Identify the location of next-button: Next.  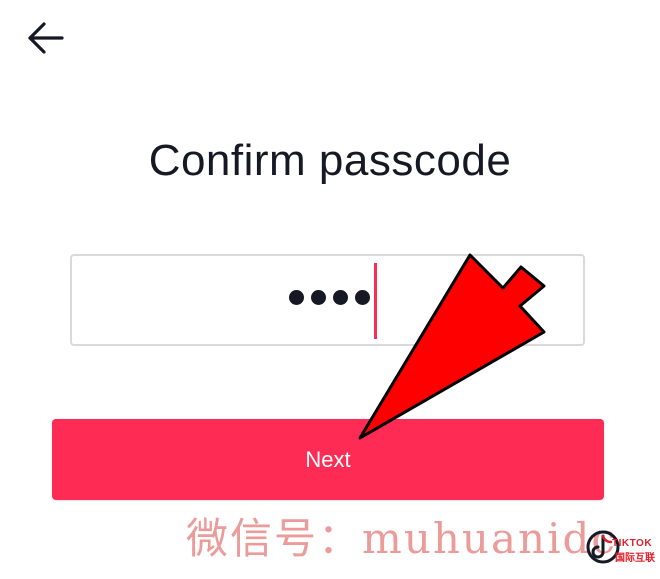
(328, 459).